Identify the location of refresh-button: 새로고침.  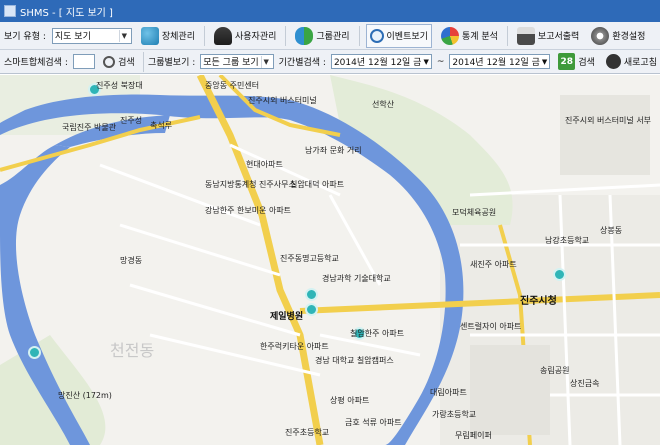
(631, 62).